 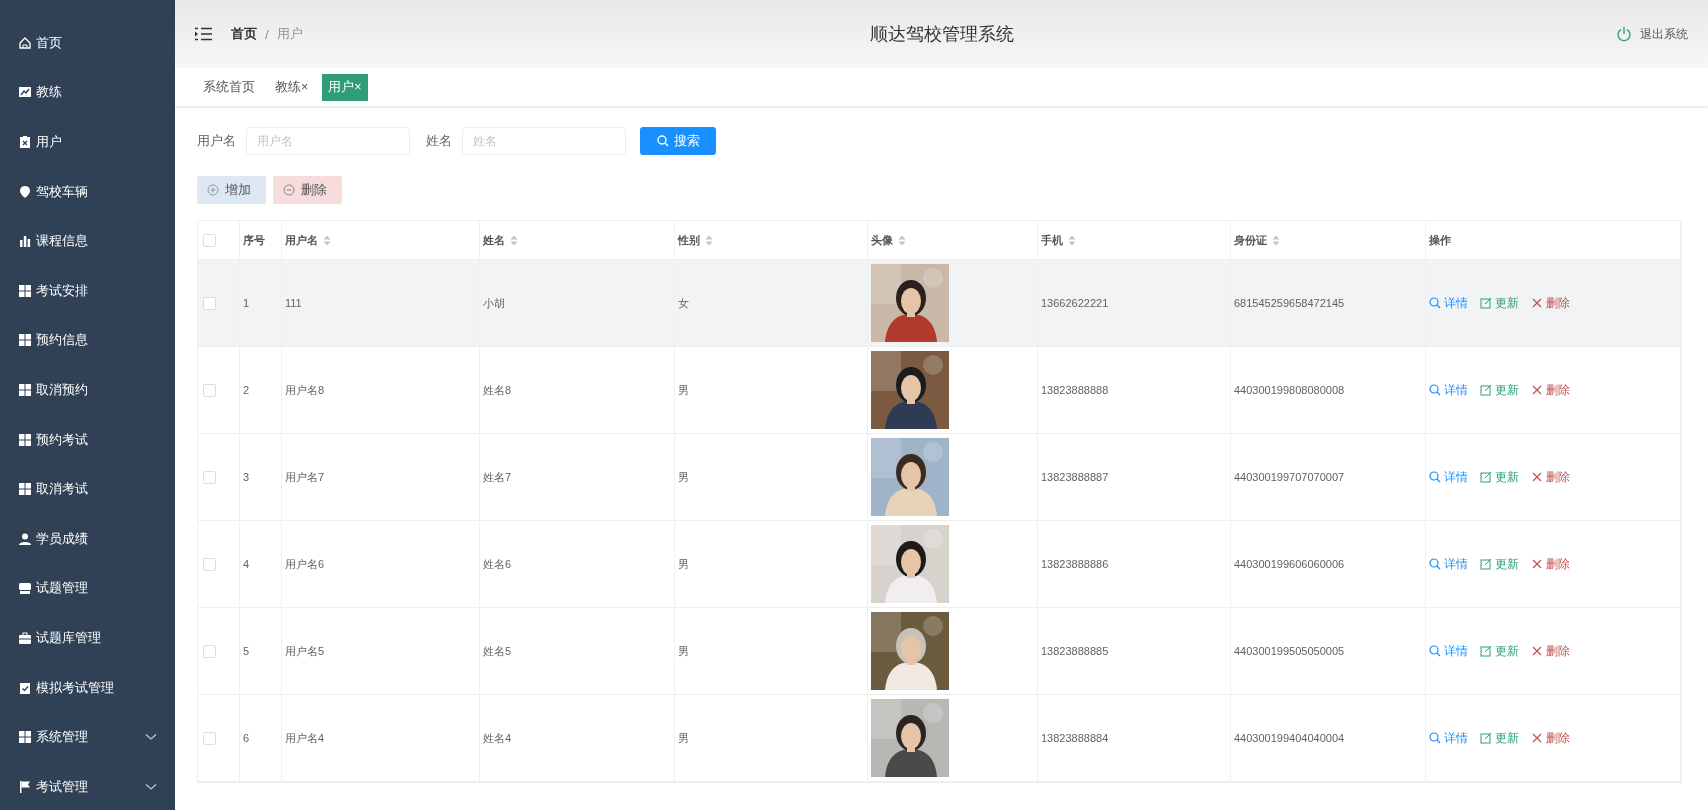 What do you see at coordinates (1075, 651) in the screenshot?
I see `table-cell: 13823888885` at bounding box center [1075, 651].